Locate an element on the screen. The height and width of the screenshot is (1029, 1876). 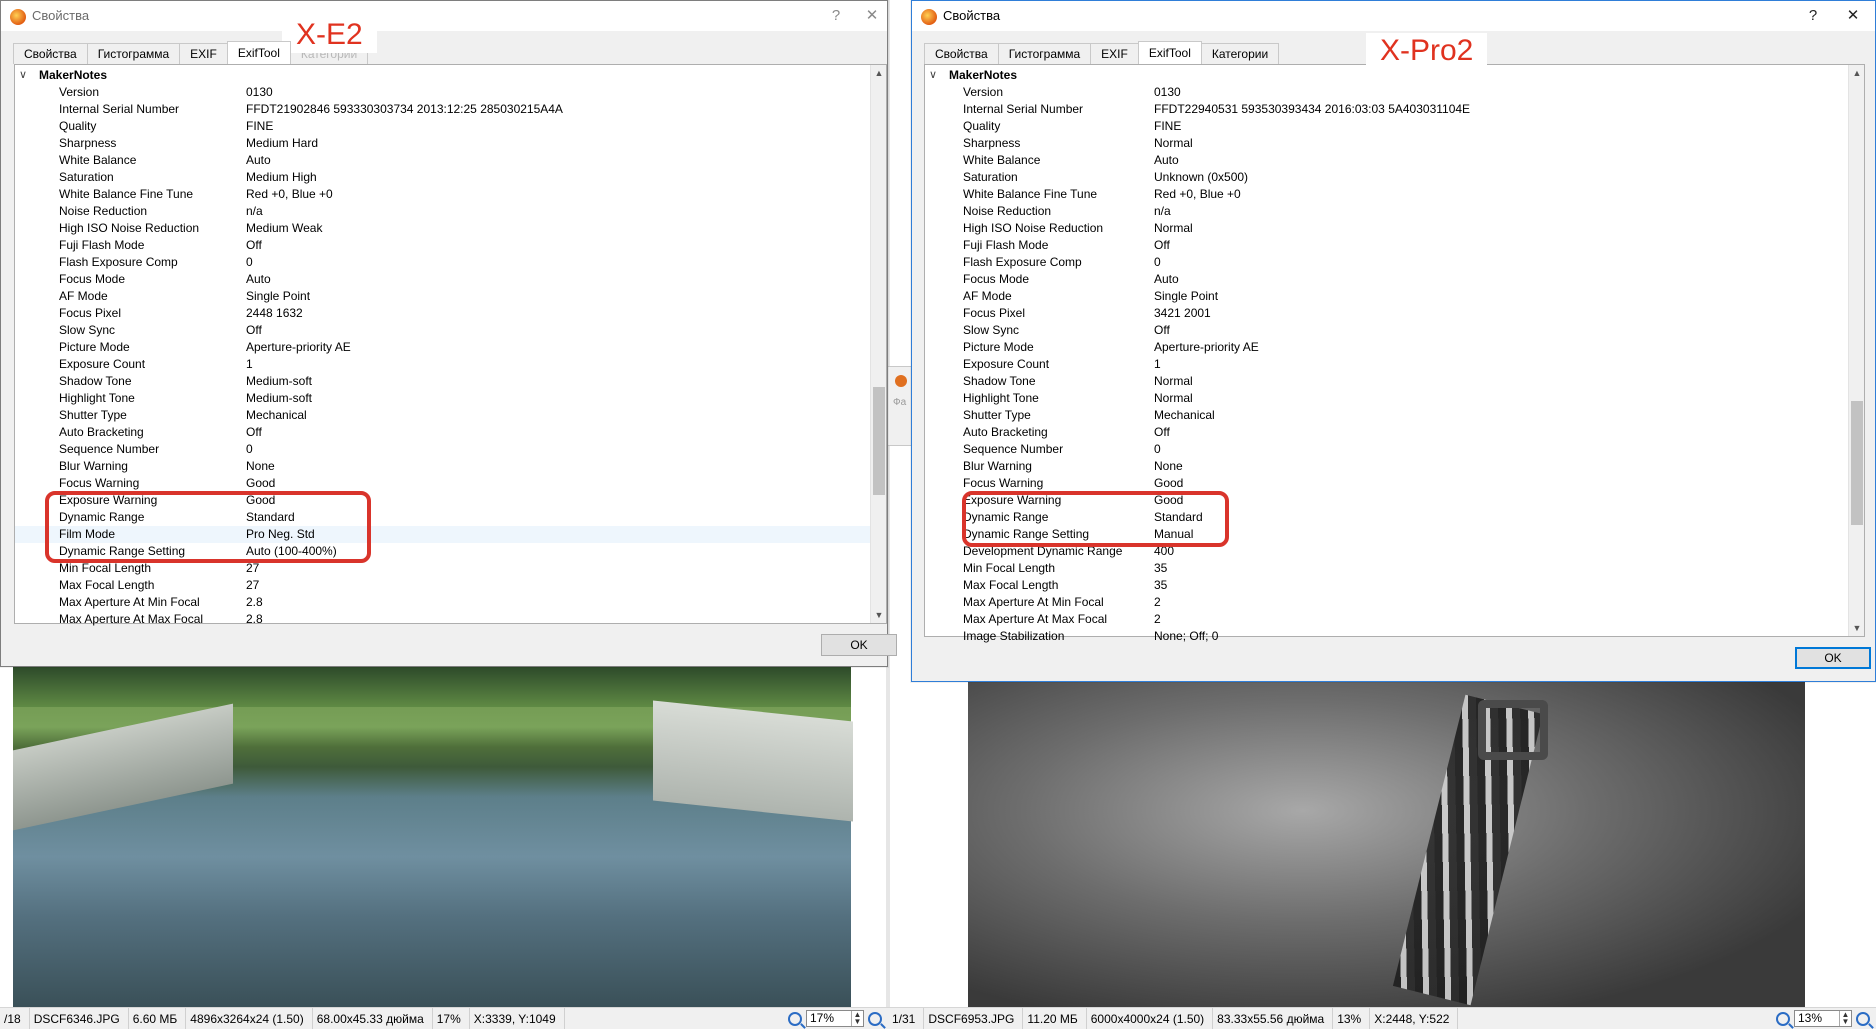
table-row: Image Stabilization None; Off; 0 is located at coordinates (1386, 636).